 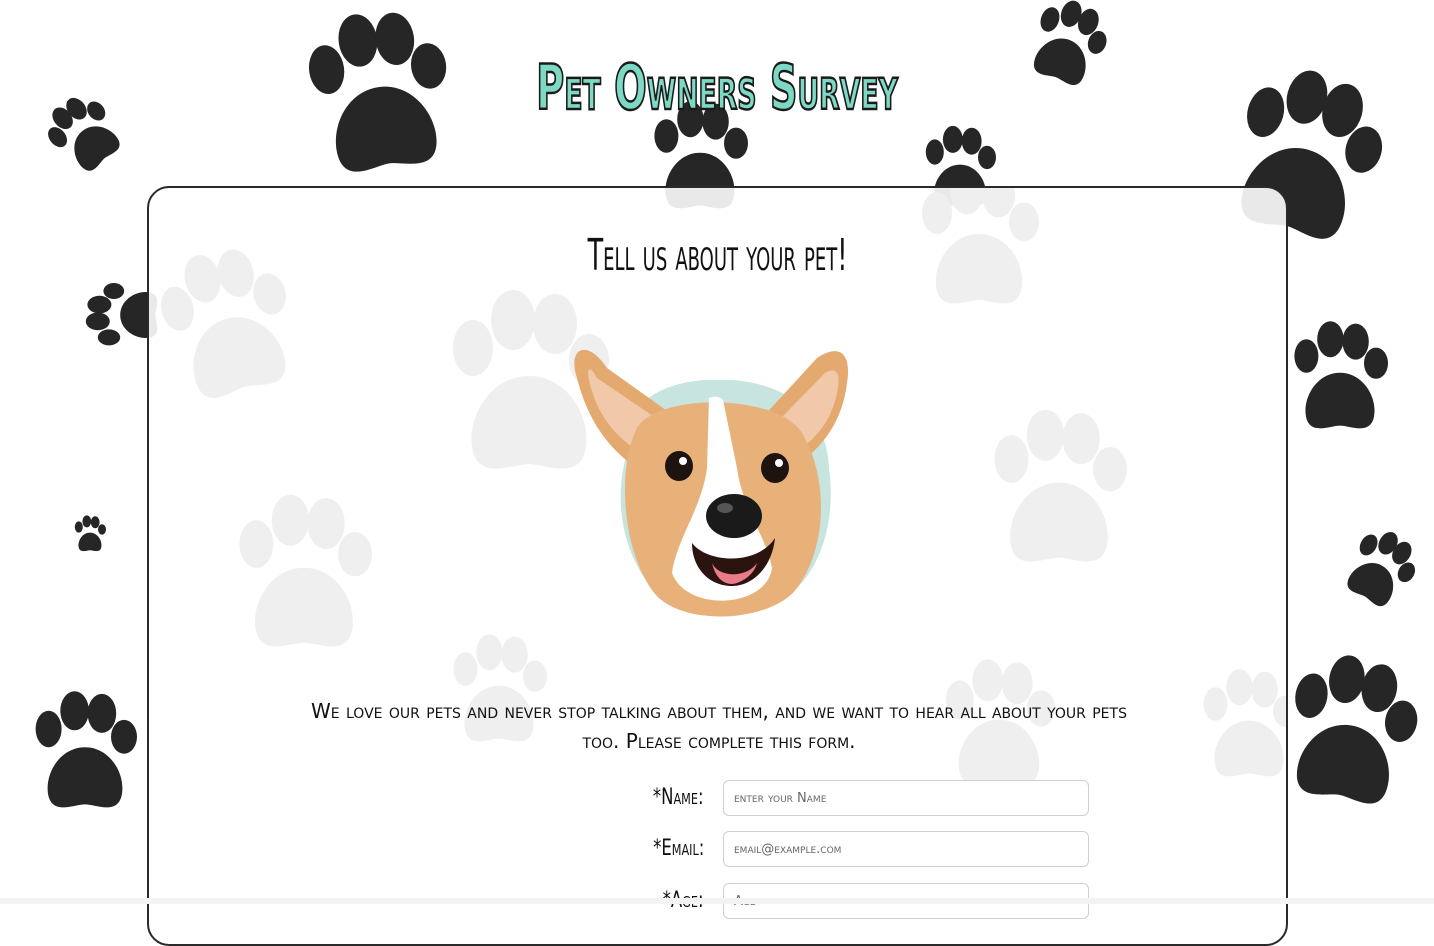 I want to click on name-input, so click(x=906, y=798).